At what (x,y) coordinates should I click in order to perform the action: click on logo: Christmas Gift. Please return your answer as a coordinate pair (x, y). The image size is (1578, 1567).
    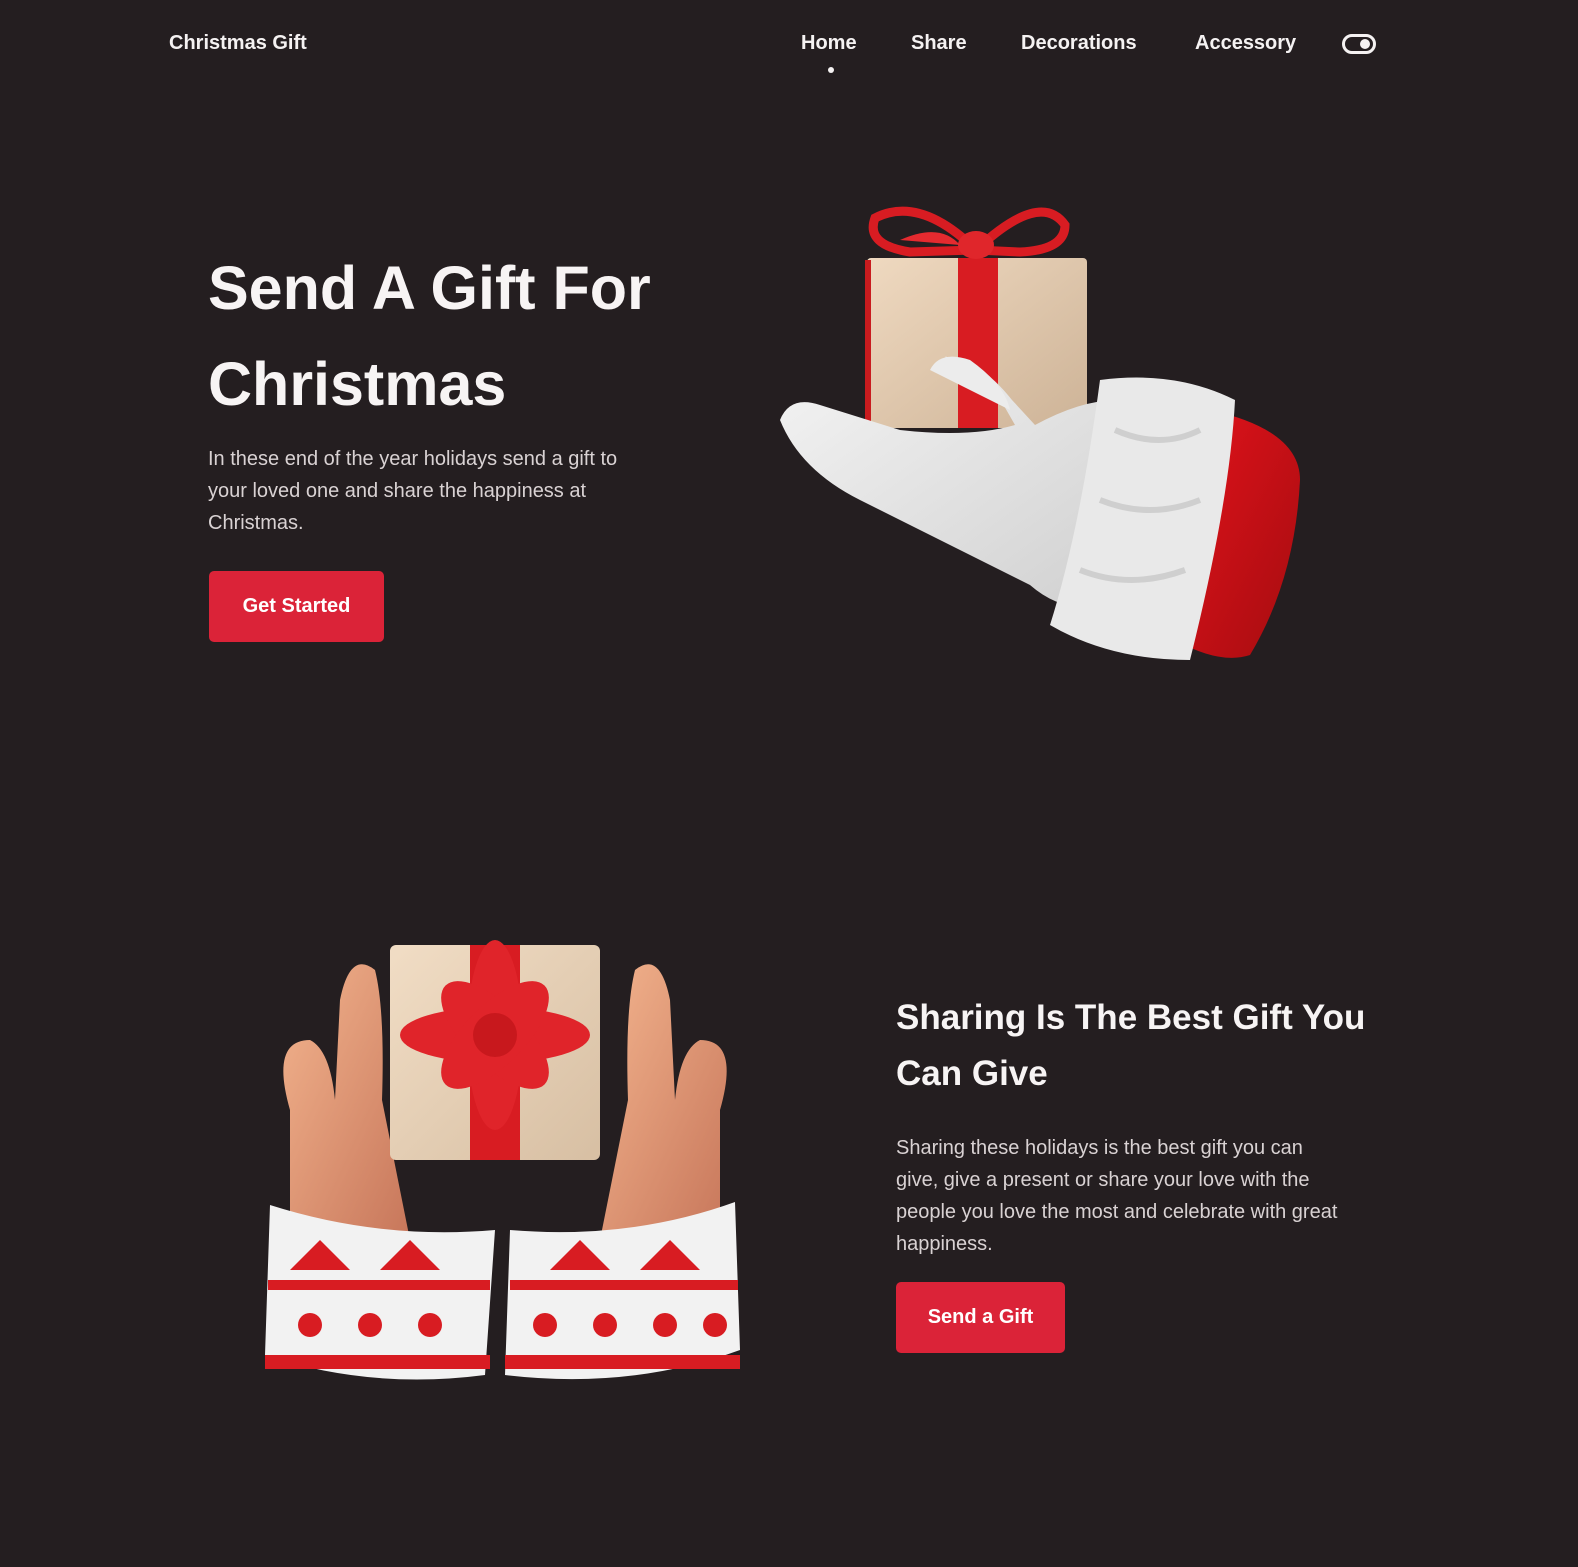
    Looking at the image, I should click on (238, 43).